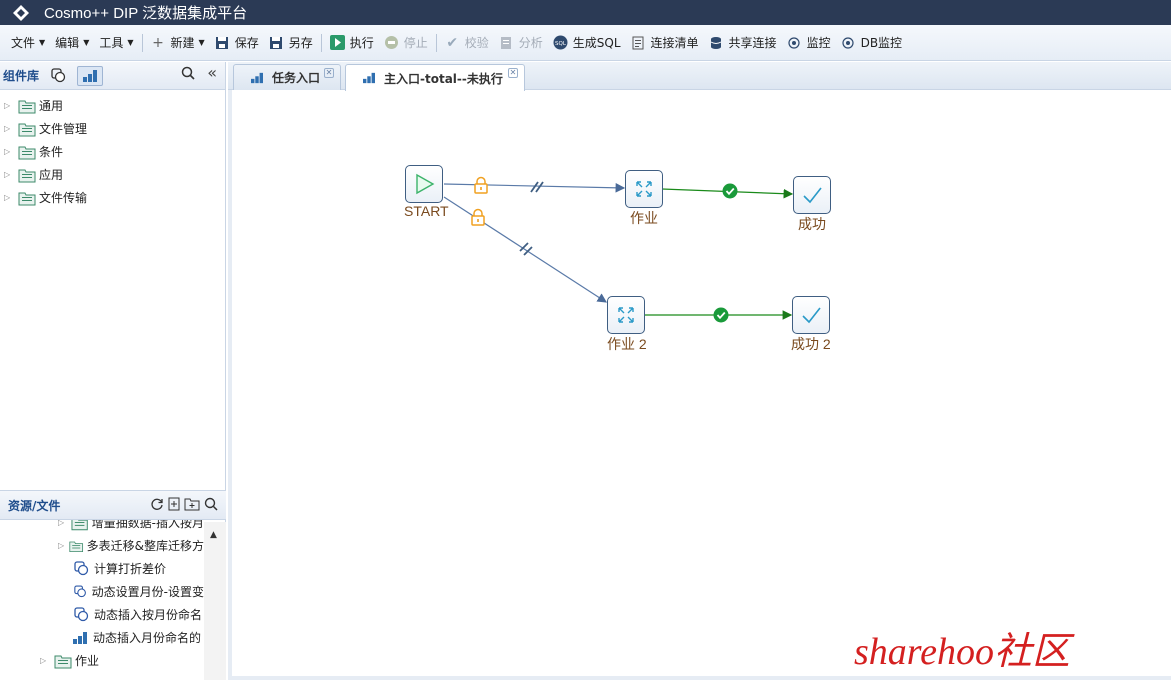 The width and height of the screenshot is (1171, 680). What do you see at coordinates (291, 43) in the screenshot?
I see `save-as-button: 另存` at bounding box center [291, 43].